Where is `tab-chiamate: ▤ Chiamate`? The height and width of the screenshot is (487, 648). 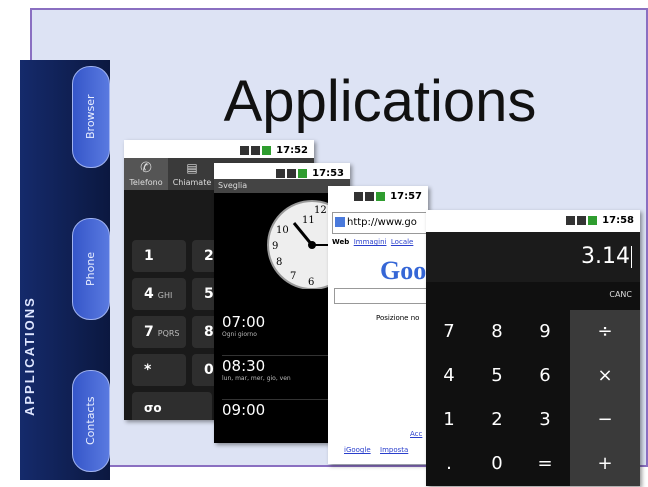
tab-chiamate: ▤ Chiamate is located at coordinates (192, 174).